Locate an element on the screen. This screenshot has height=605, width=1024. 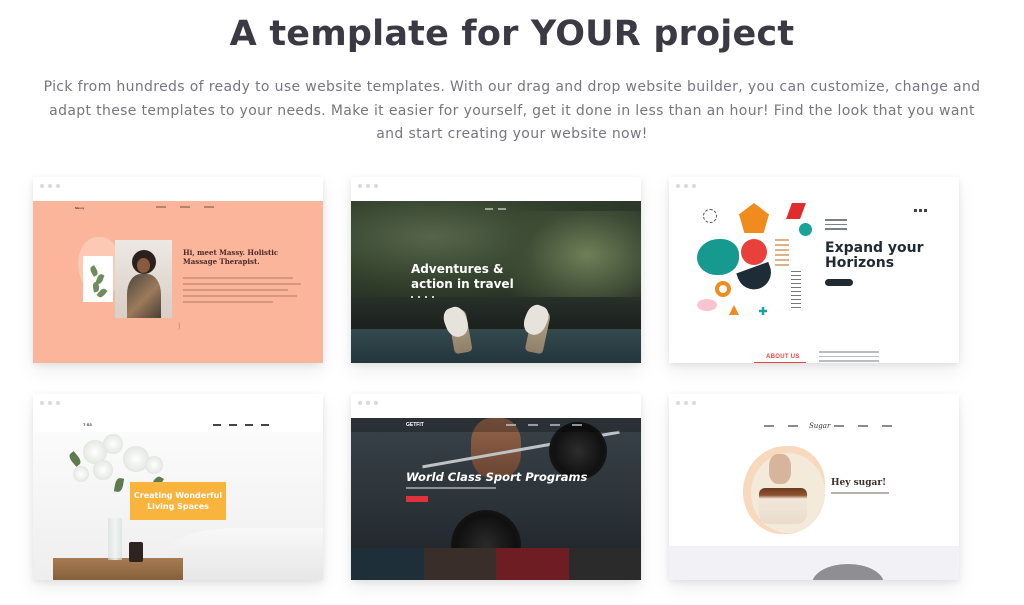
template-logo: GETFIT is located at coordinates (415, 425).